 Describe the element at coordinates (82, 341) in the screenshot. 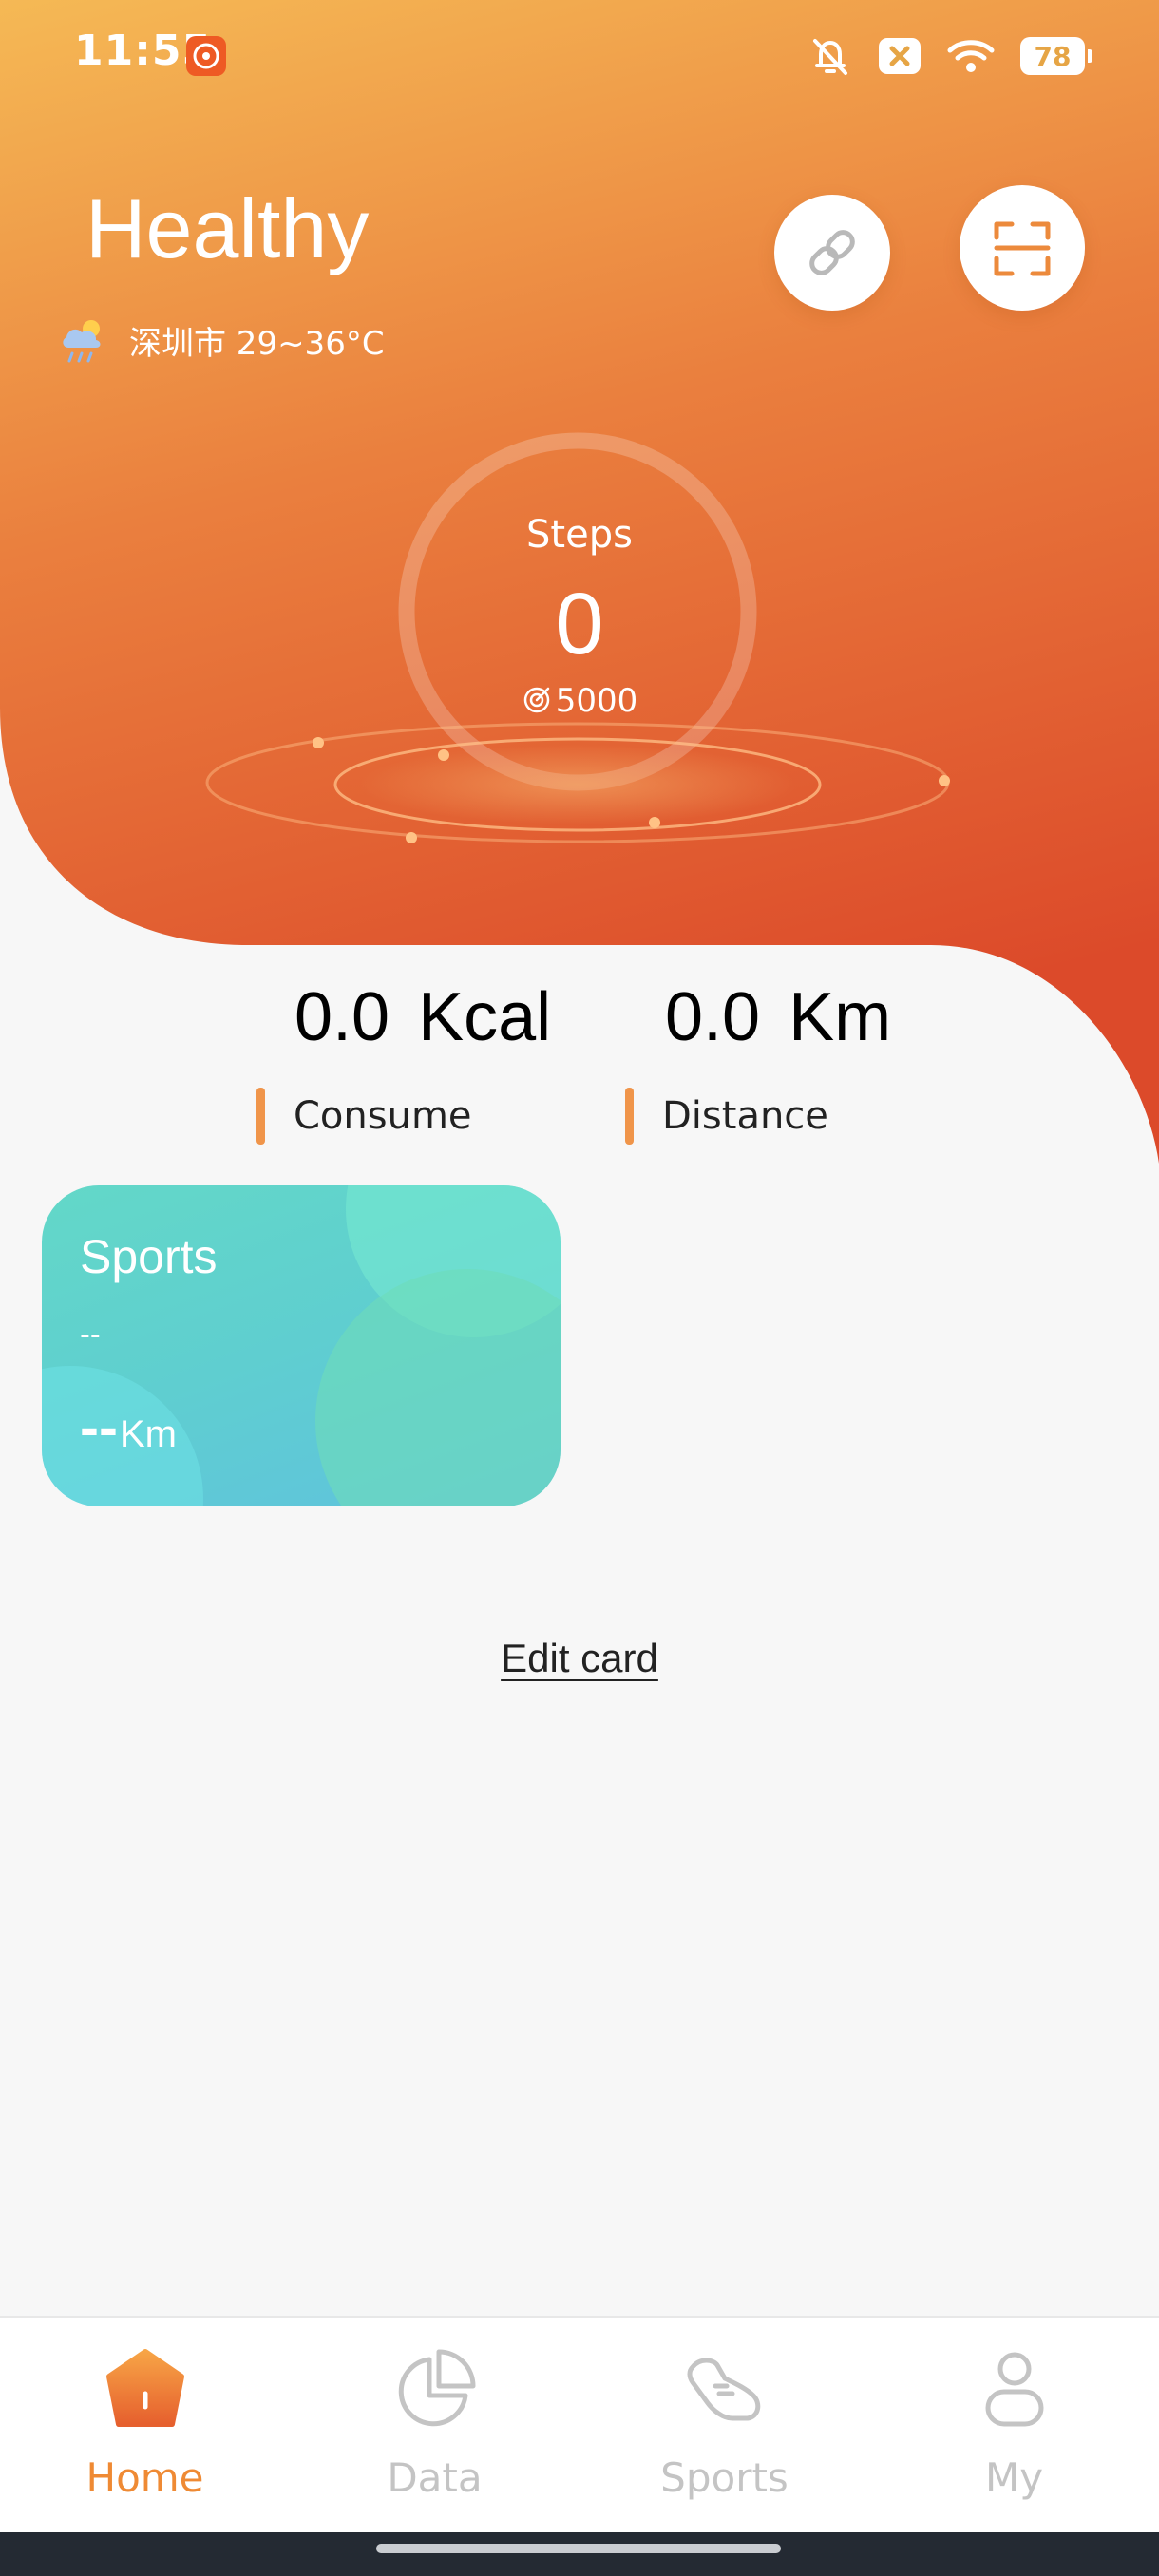

I see `rain-cloud-icon` at that location.